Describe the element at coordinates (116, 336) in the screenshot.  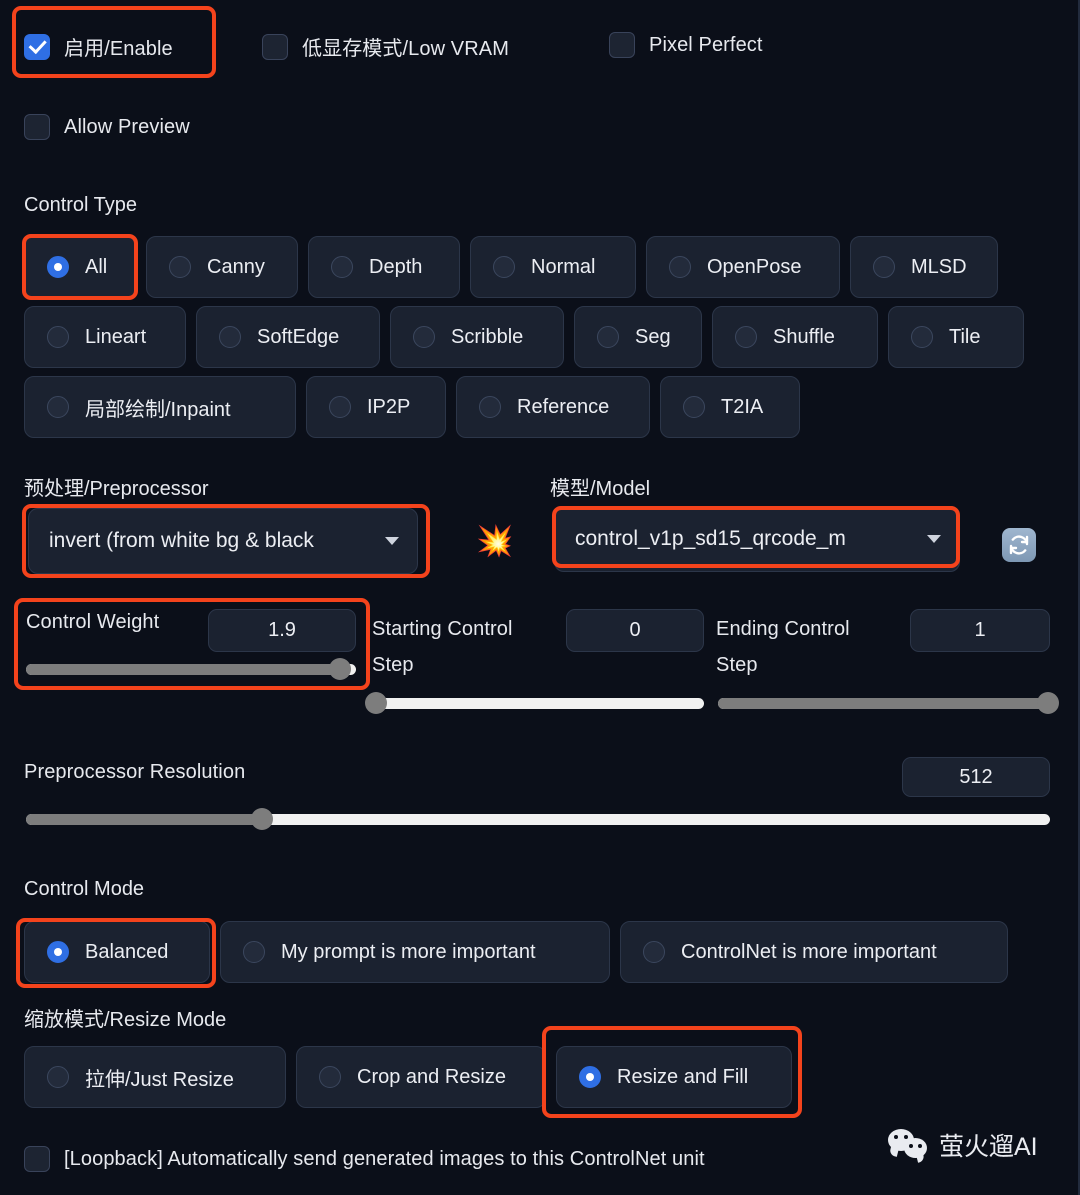
I see `control-type-lineart-label: Lineart` at that location.